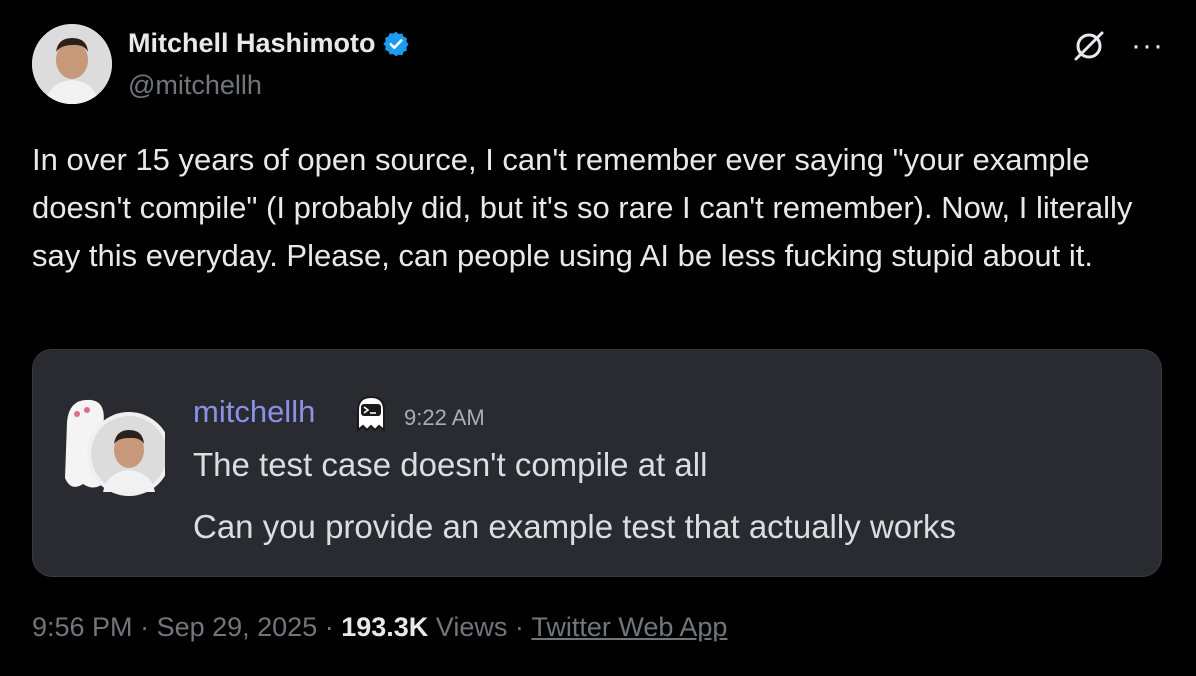 Image resolution: width=1196 pixels, height=676 pixels. Describe the element at coordinates (237, 627) in the screenshot. I see `tweet-date: Sep 29, 2025` at that location.